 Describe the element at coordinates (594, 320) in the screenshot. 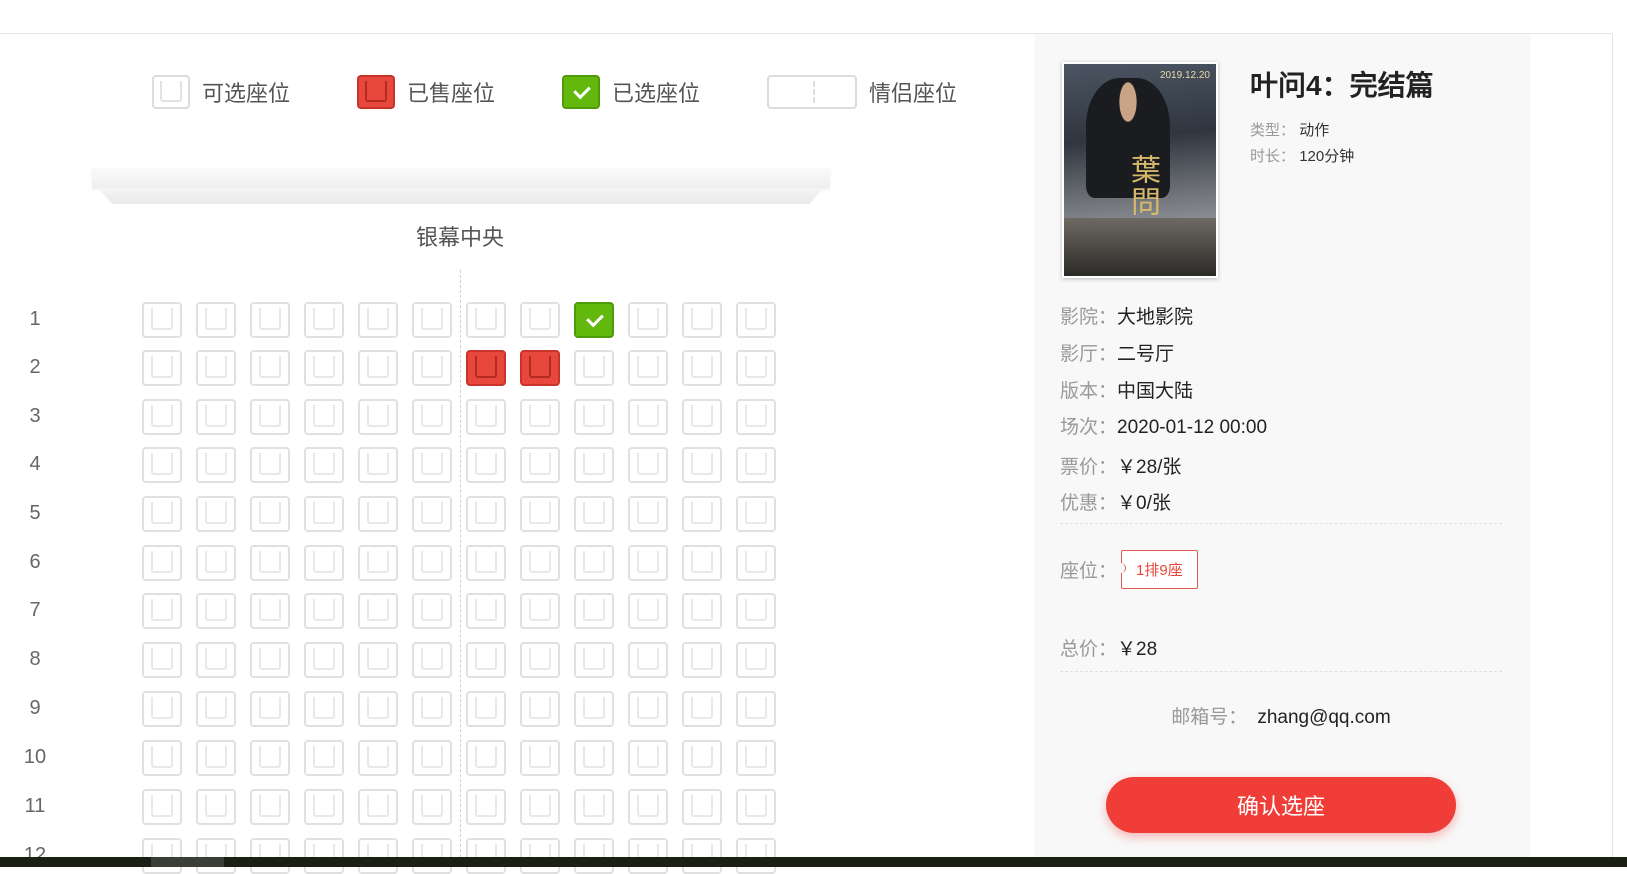

I see `seat-selected` at that location.